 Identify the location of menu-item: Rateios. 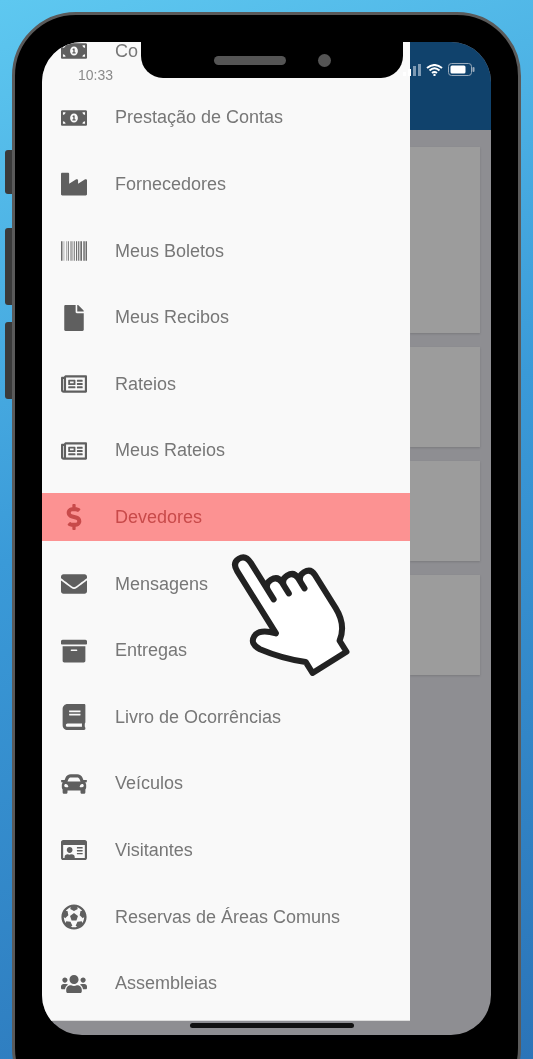
(110, 384).